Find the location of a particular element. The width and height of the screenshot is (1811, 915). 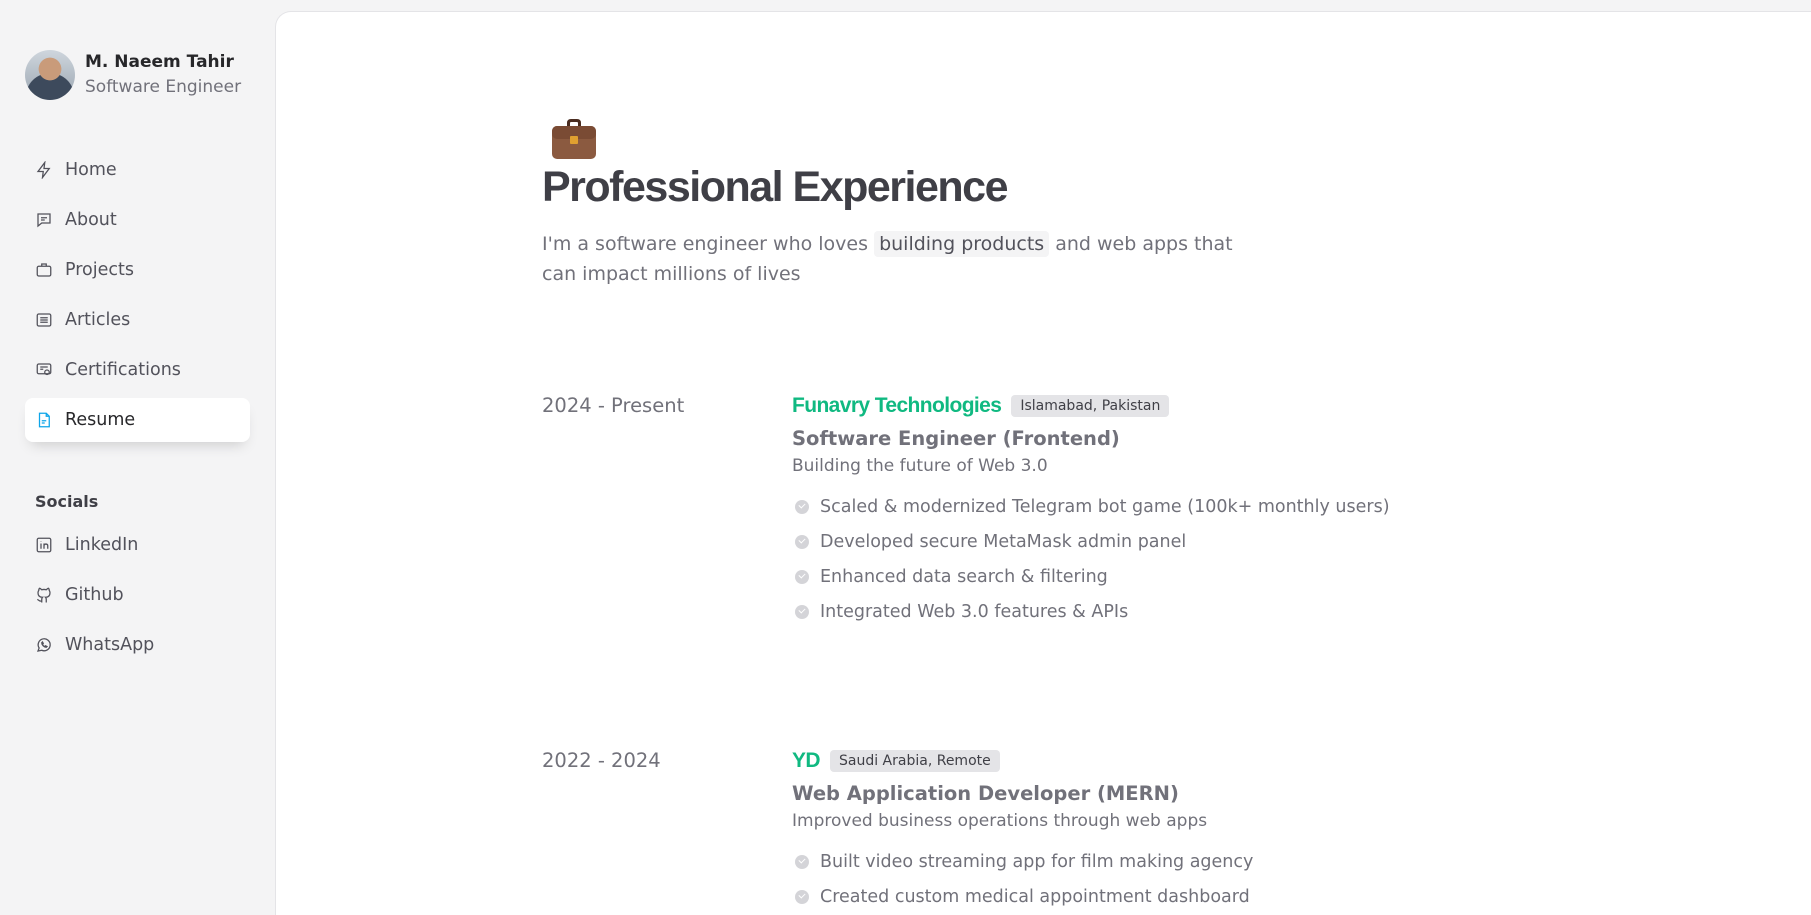

social-label: WhatsApp is located at coordinates (110, 645).